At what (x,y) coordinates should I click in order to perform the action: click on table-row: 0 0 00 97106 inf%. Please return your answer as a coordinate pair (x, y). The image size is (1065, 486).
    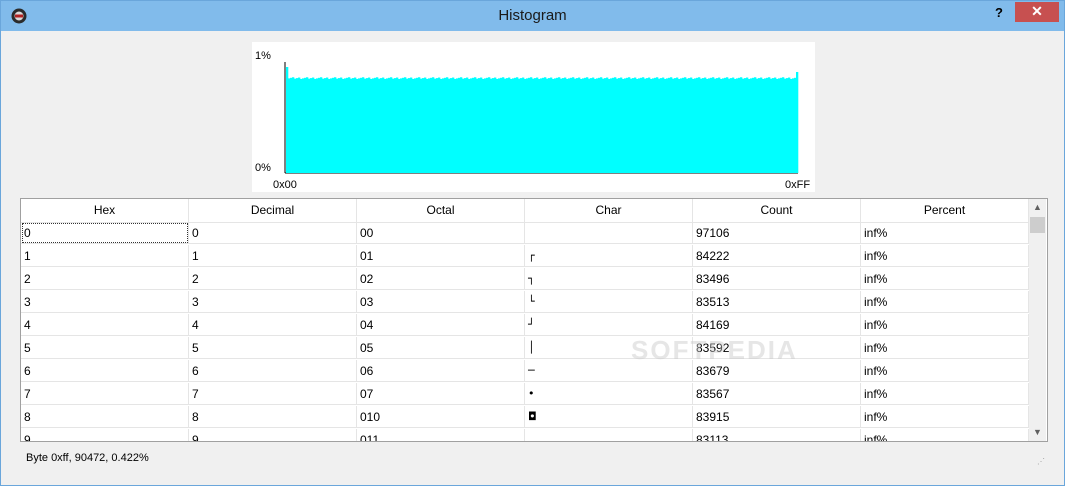
    Looking at the image, I should click on (525, 233).